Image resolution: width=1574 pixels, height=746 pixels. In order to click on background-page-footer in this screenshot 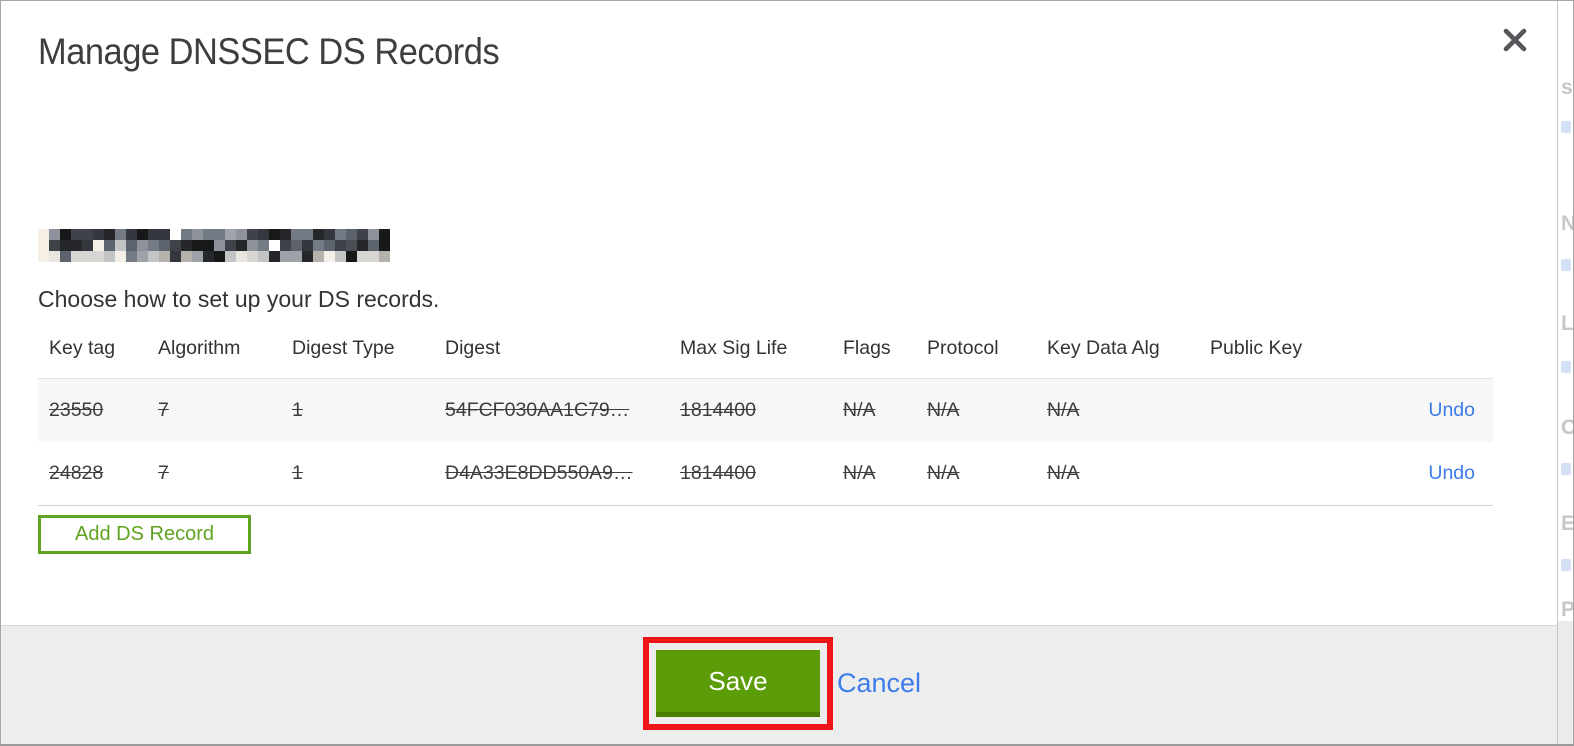, I will do `click(1565, 682)`.